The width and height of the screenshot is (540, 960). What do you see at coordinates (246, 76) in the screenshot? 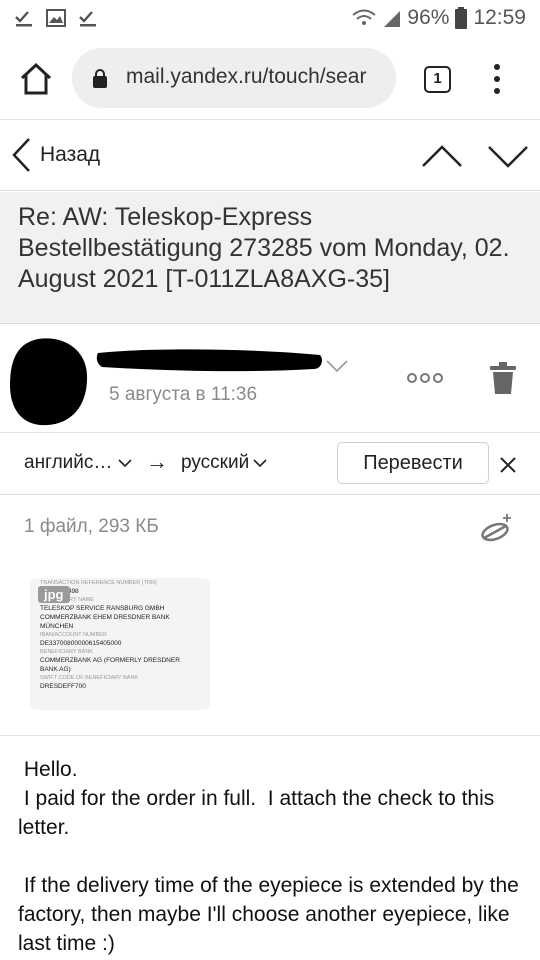
I see `url-text: mail.yandex.ru/touch/sear` at bounding box center [246, 76].